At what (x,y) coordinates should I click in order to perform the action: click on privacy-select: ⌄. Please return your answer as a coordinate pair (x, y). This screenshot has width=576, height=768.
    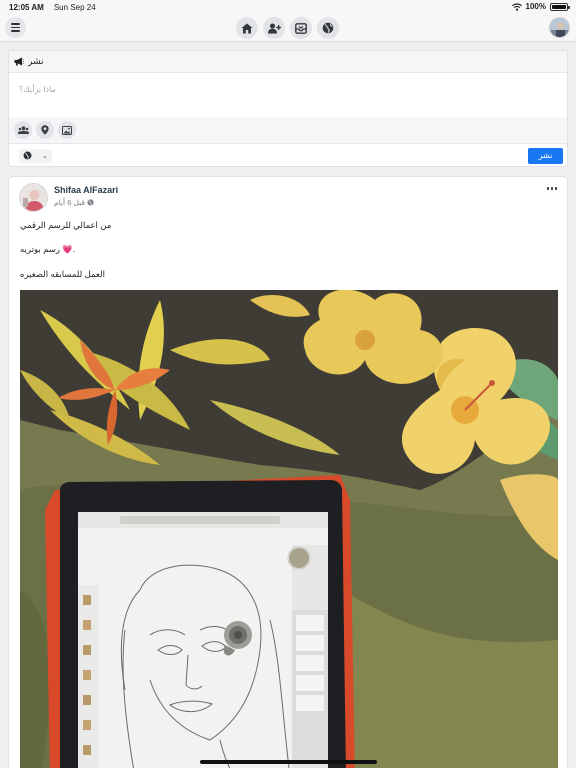
    Looking at the image, I should click on (35, 155).